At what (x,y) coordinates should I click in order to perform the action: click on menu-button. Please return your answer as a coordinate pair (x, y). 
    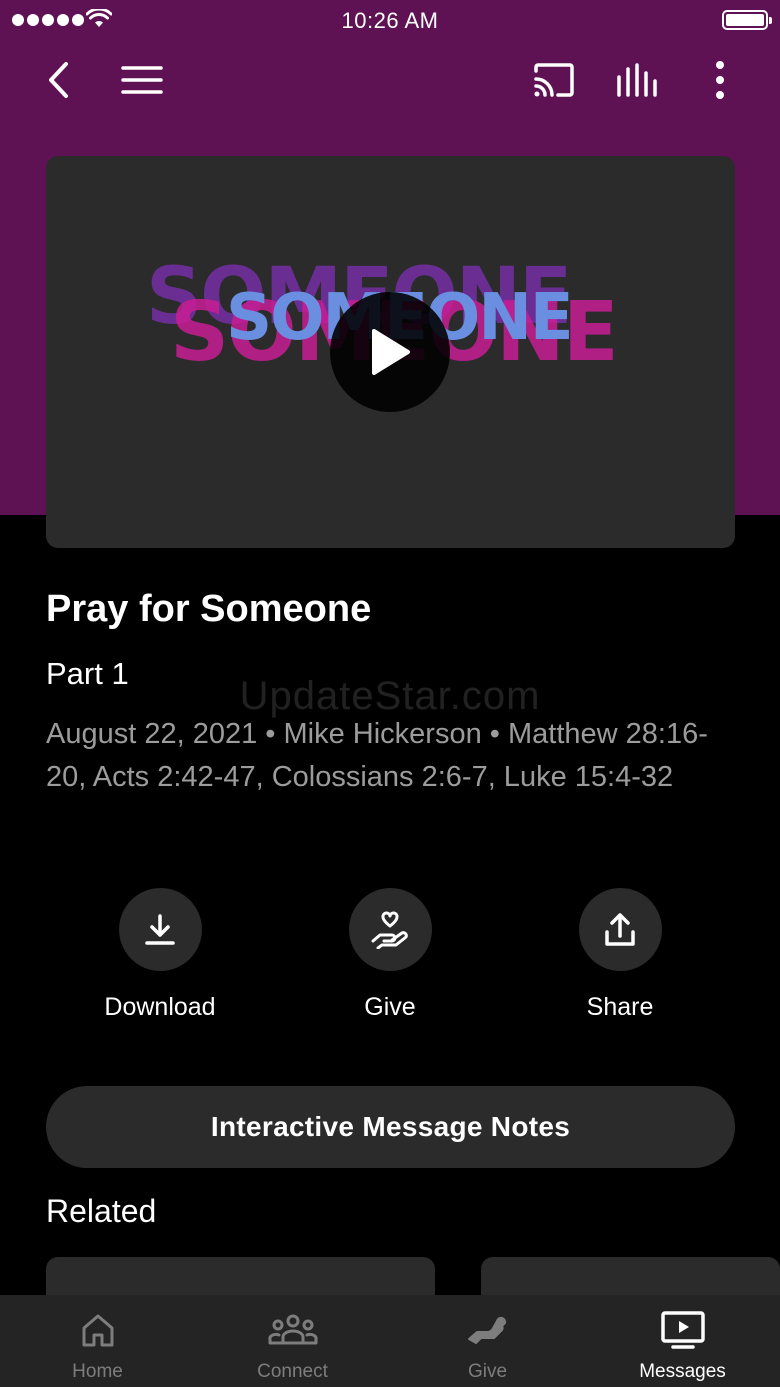
    Looking at the image, I should click on (142, 80).